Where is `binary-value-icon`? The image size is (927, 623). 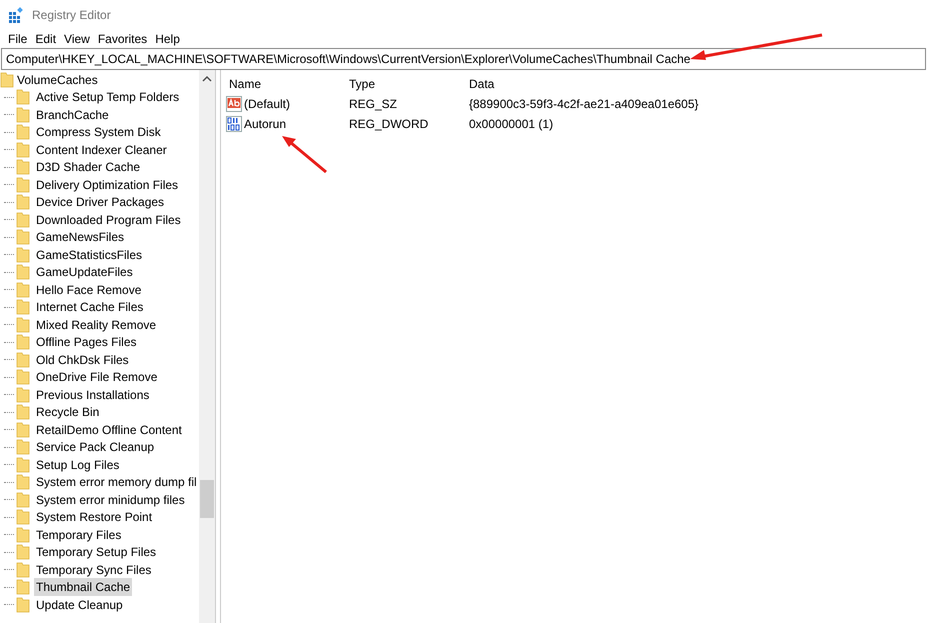 binary-value-icon is located at coordinates (234, 124).